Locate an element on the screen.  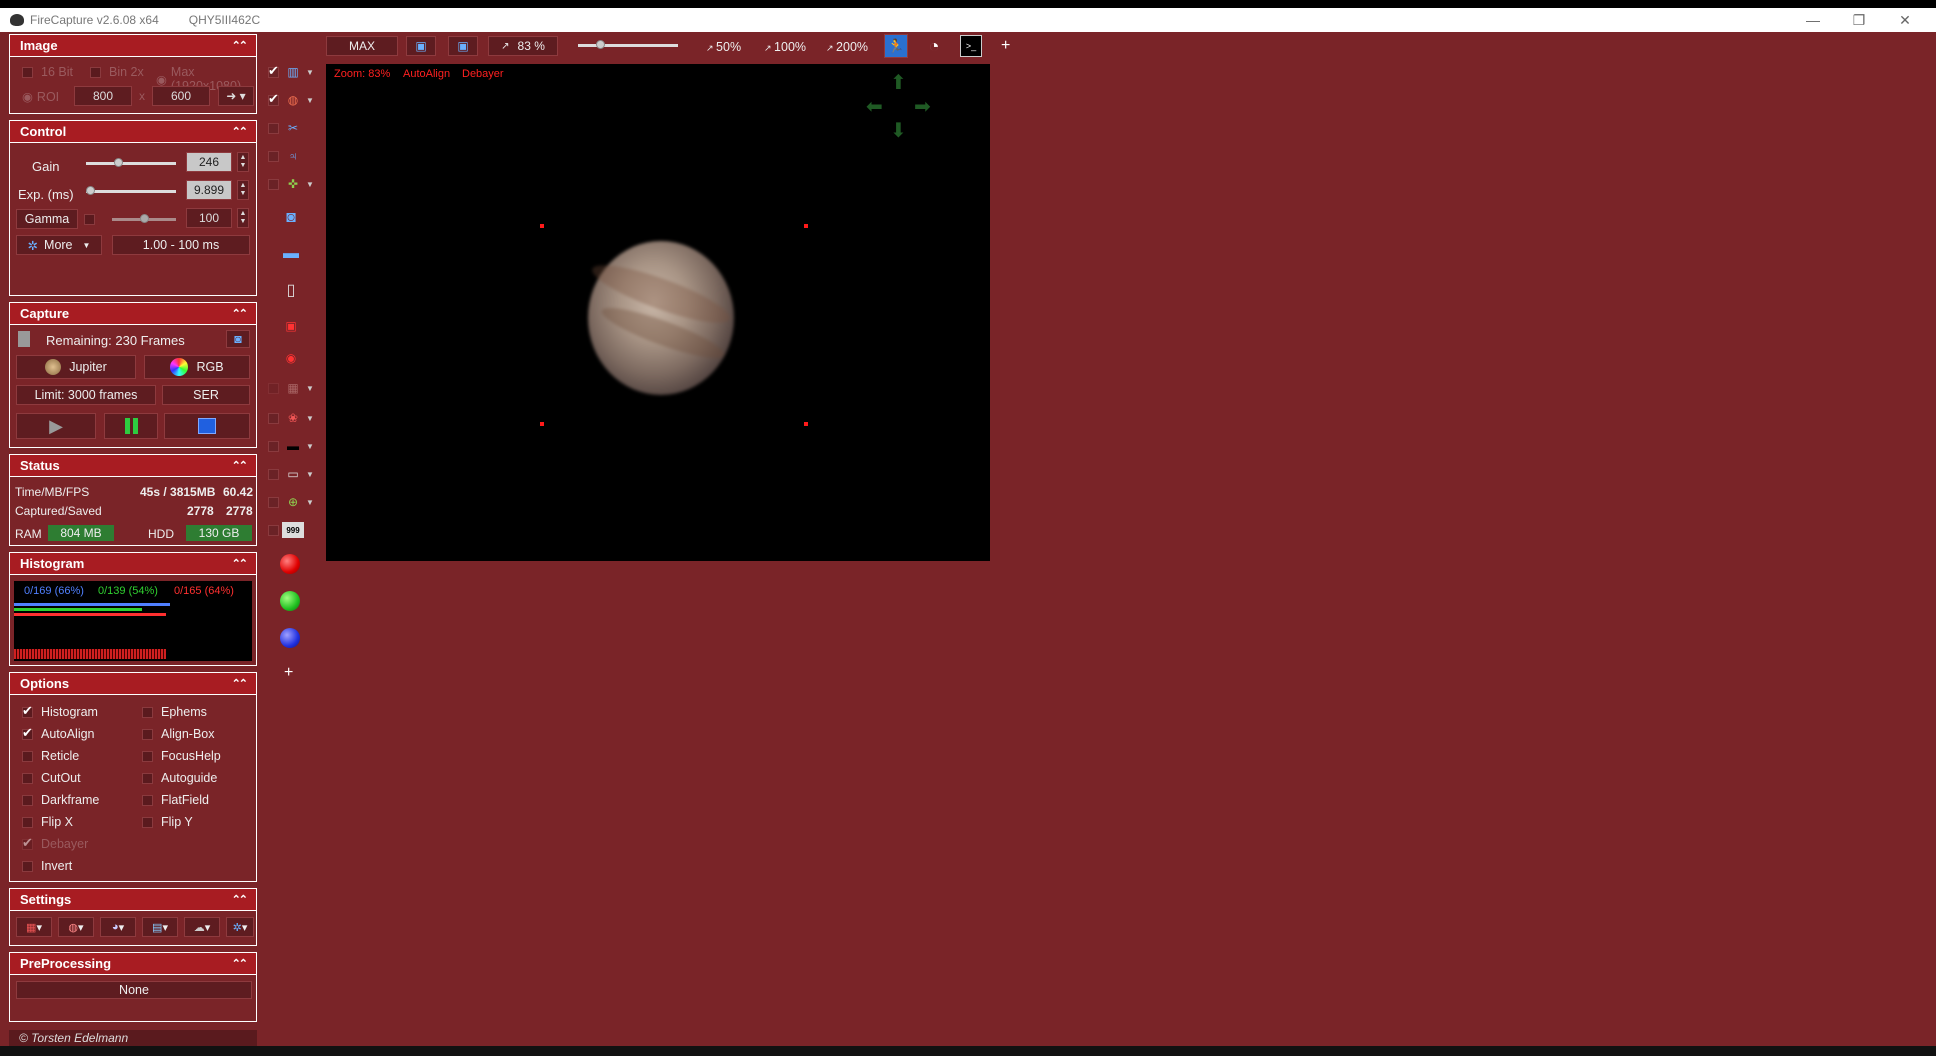
profile-button: Jupiter is located at coordinates (76, 367).